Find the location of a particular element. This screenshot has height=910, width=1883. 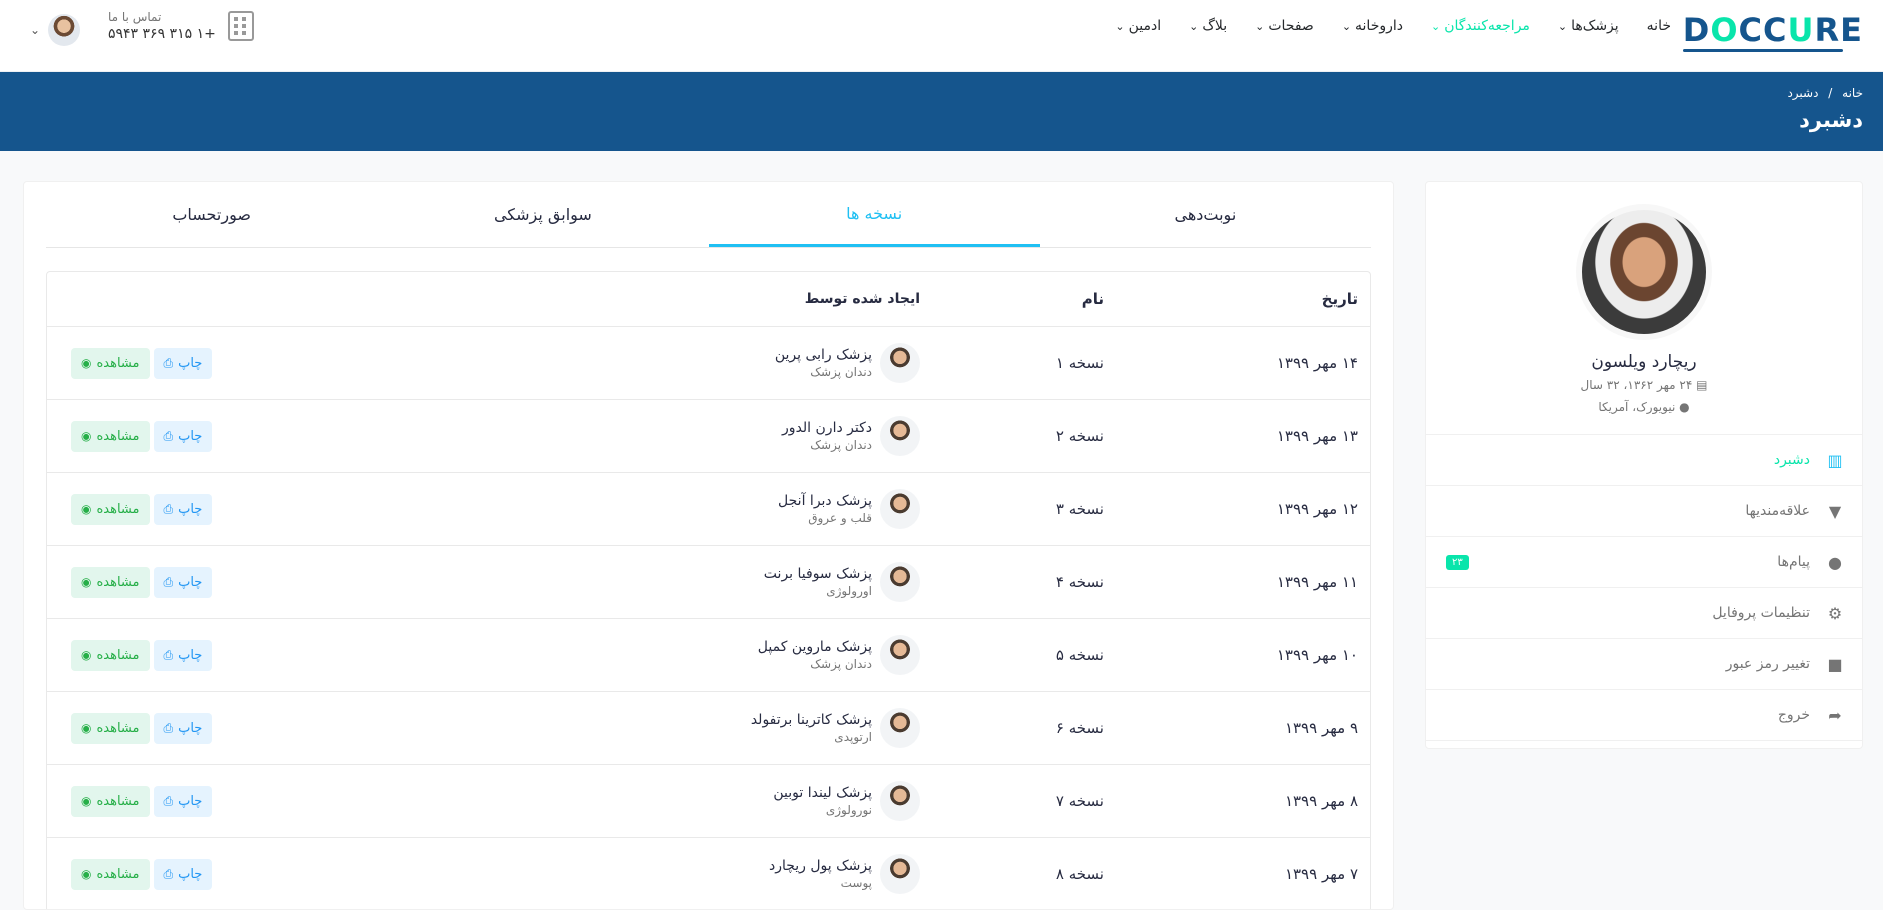

profile-menu-item-5: ➦ خروج is located at coordinates (1644, 715).